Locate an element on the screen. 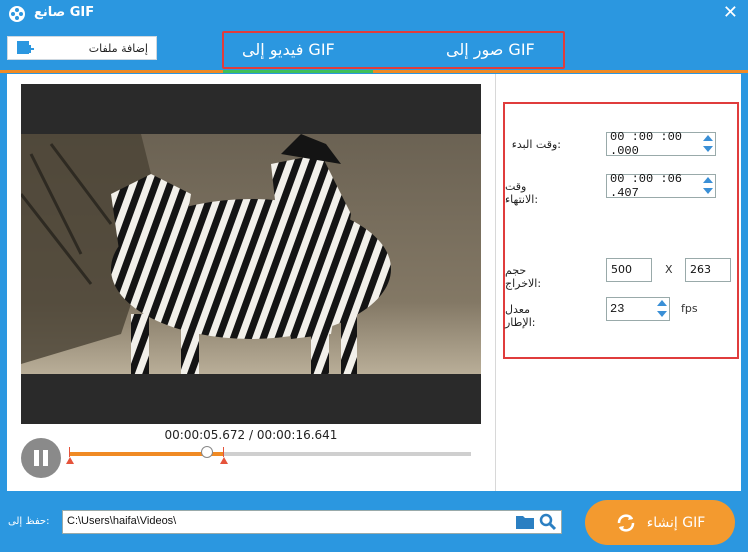 This screenshot has height=552, width=748. start-time-field: 00 :00 :00 .000 is located at coordinates (661, 144).